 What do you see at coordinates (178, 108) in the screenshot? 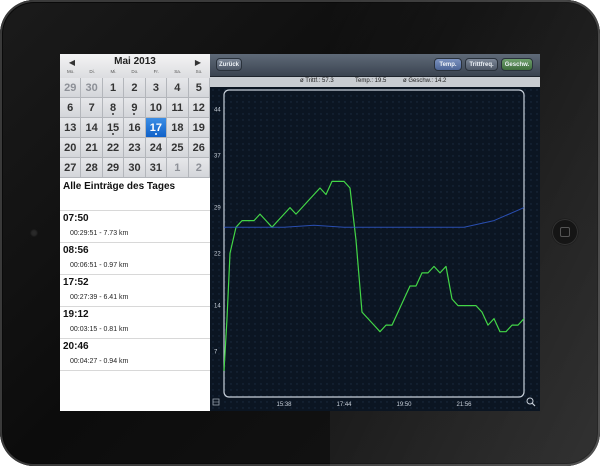
I see `calendar-day: 11` at bounding box center [178, 108].